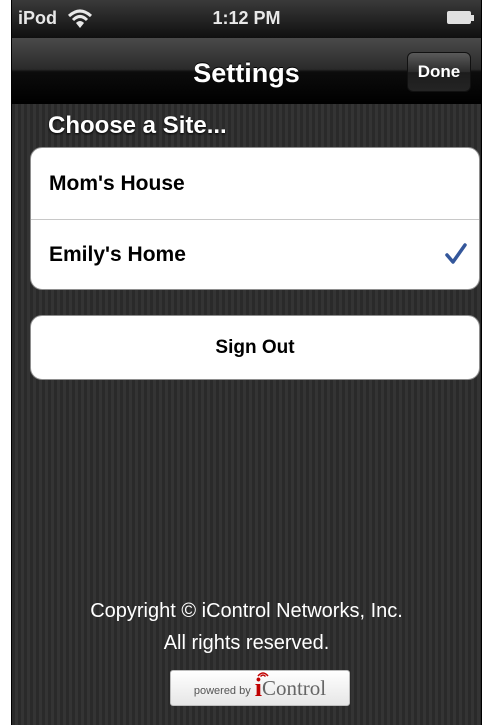 This screenshot has height=725, width=492. I want to click on checkmark-icon, so click(456, 253).